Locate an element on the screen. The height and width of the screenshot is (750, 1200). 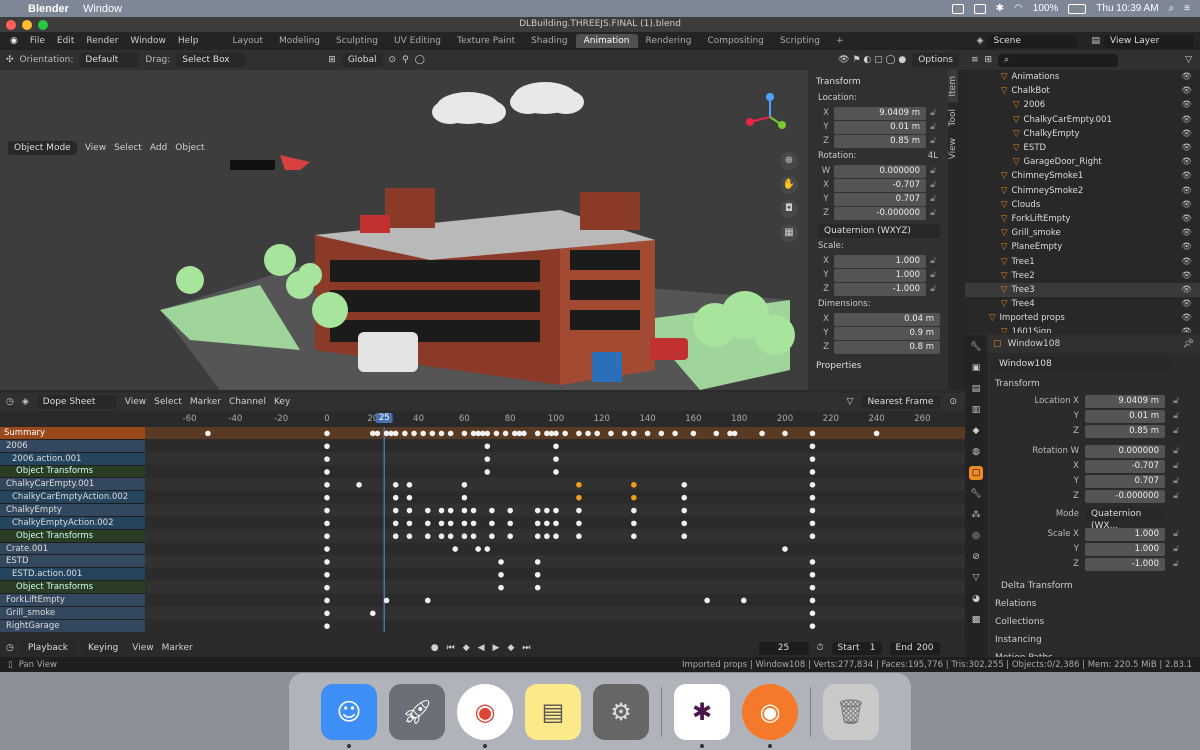
menu-render: Render is located at coordinates (102, 41).